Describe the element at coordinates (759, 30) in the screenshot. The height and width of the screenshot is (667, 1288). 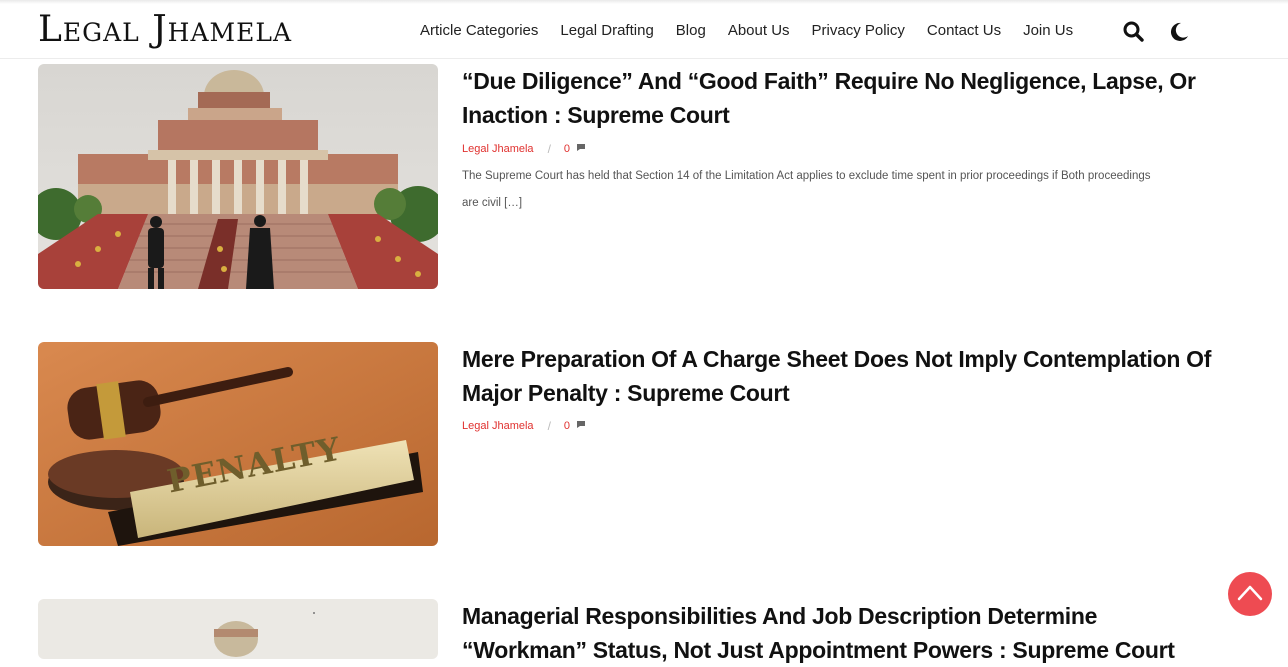
I see `nav-about-us: About Us` at that location.